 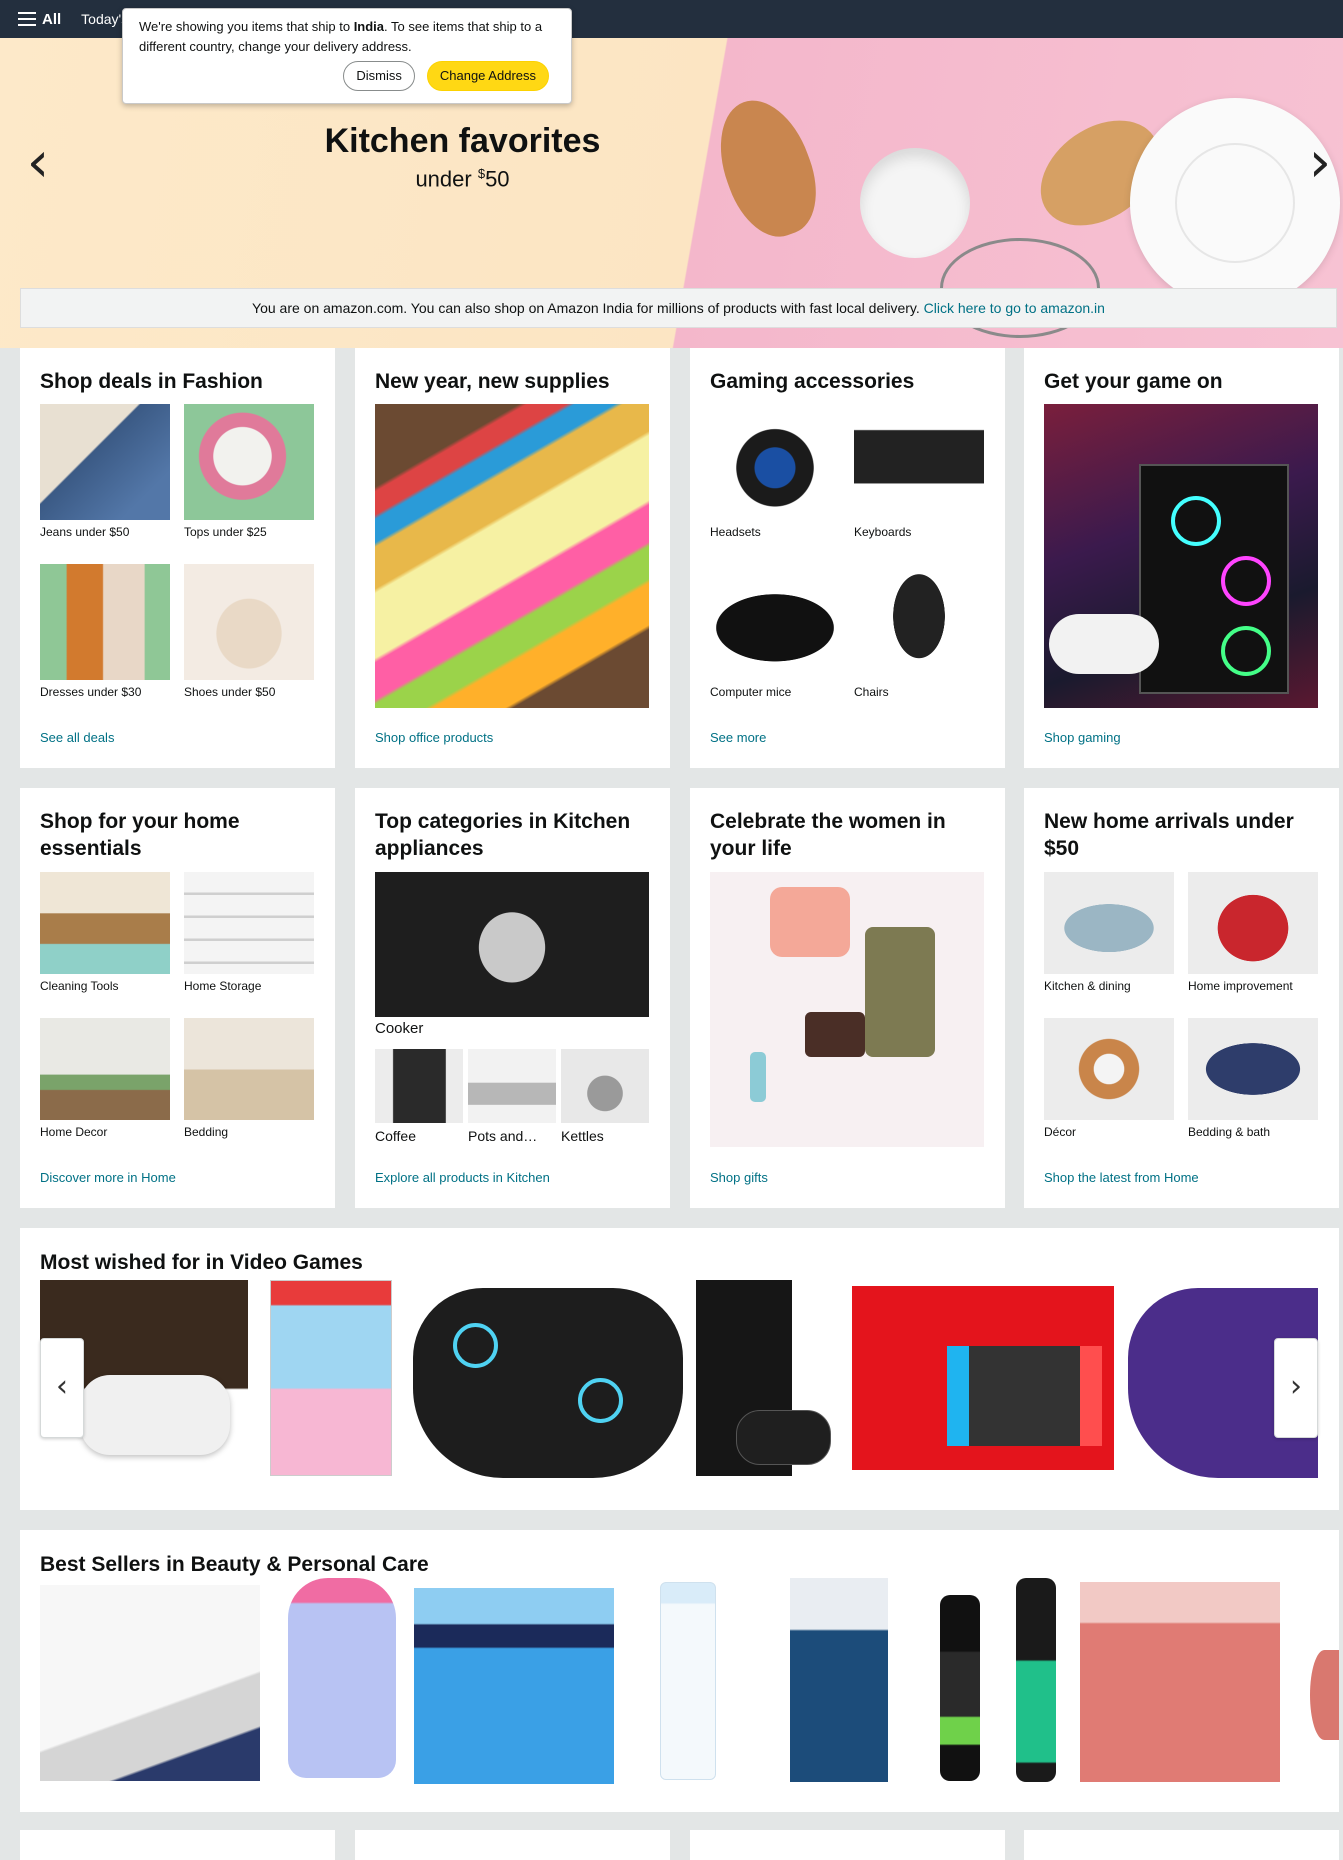 What do you see at coordinates (763, 1378) in the screenshot?
I see `product-xbox-series-x` at bounding box center [763, 1378].